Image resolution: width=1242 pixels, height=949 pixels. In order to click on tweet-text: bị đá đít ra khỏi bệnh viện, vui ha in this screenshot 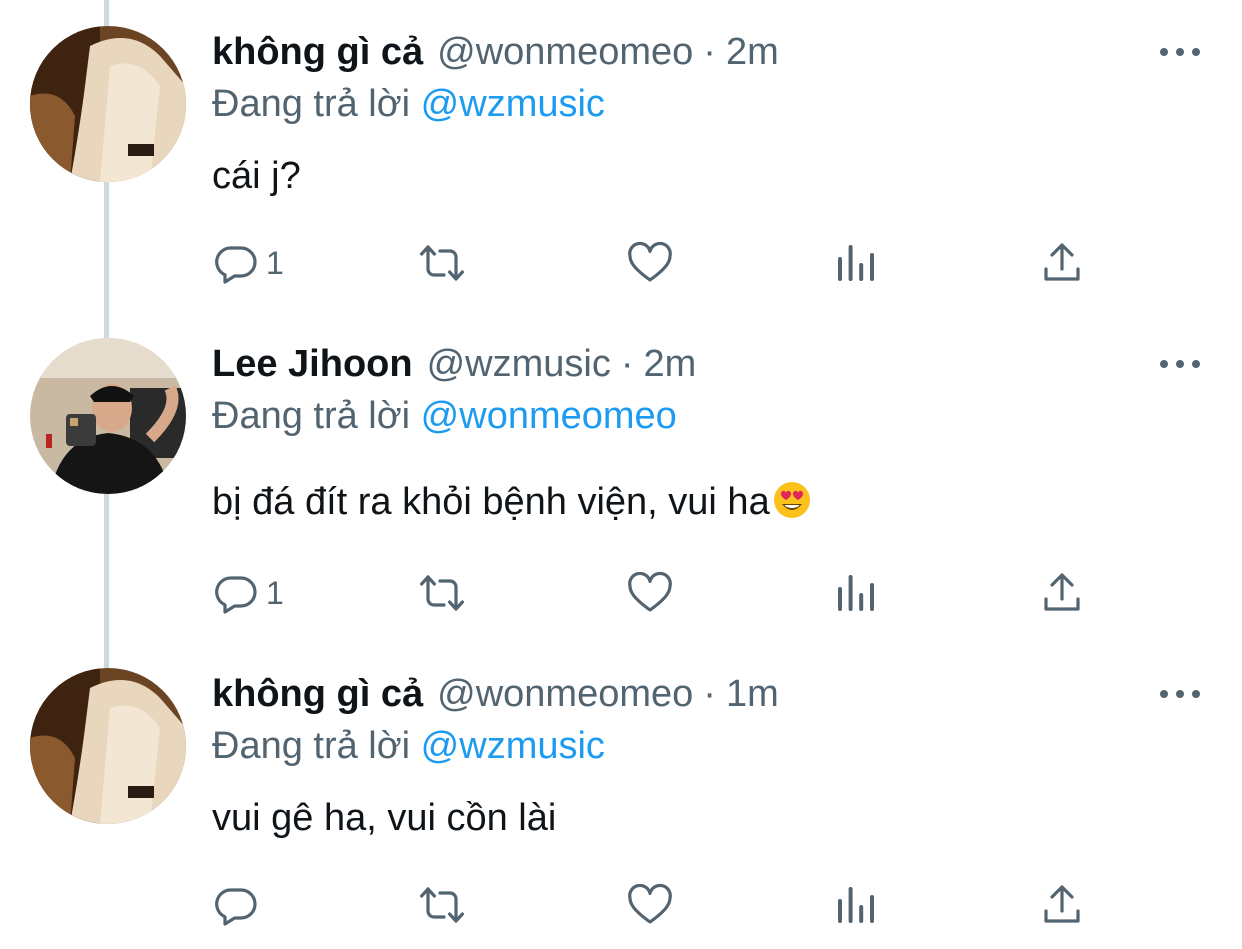, I will do `click(491, 502)`.